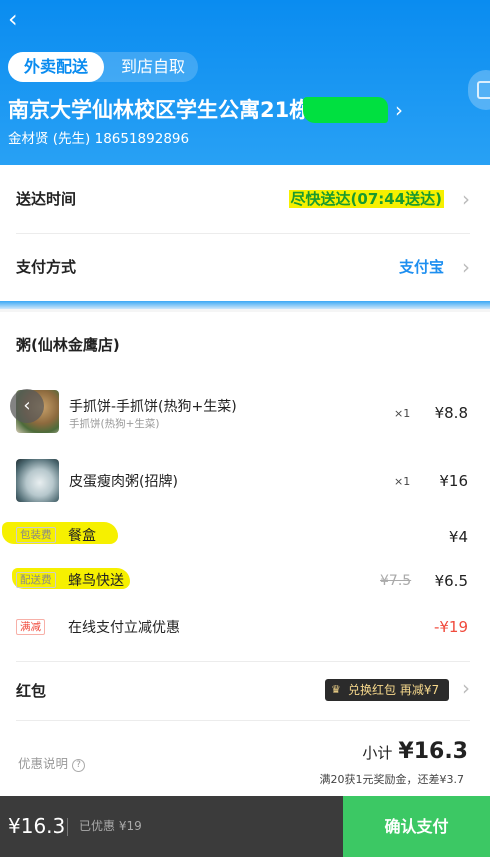 Image resolution: width=490 pixels, height=857 pixels. What do you see at coordinates (450, 627) in the screenshot?
I see `discount-amount: -¥19` at bounding box center [450, 627].